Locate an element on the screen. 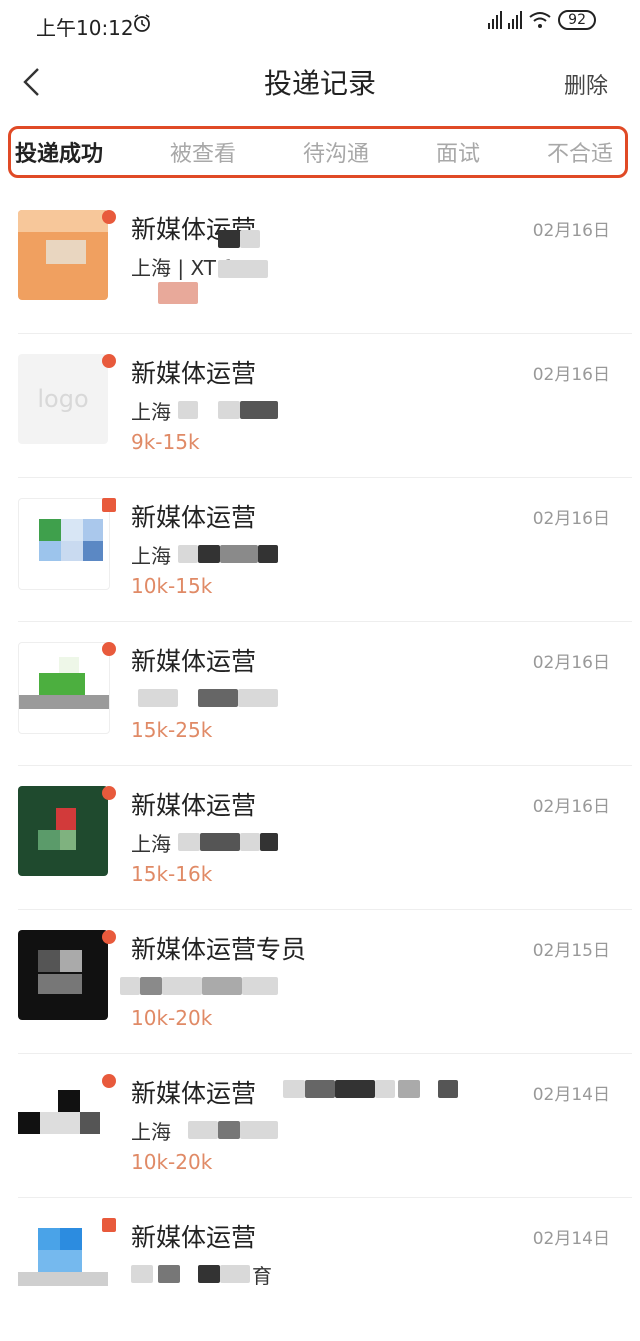  tab-delivered: 投递成功 is located at coordinates (59, 152).